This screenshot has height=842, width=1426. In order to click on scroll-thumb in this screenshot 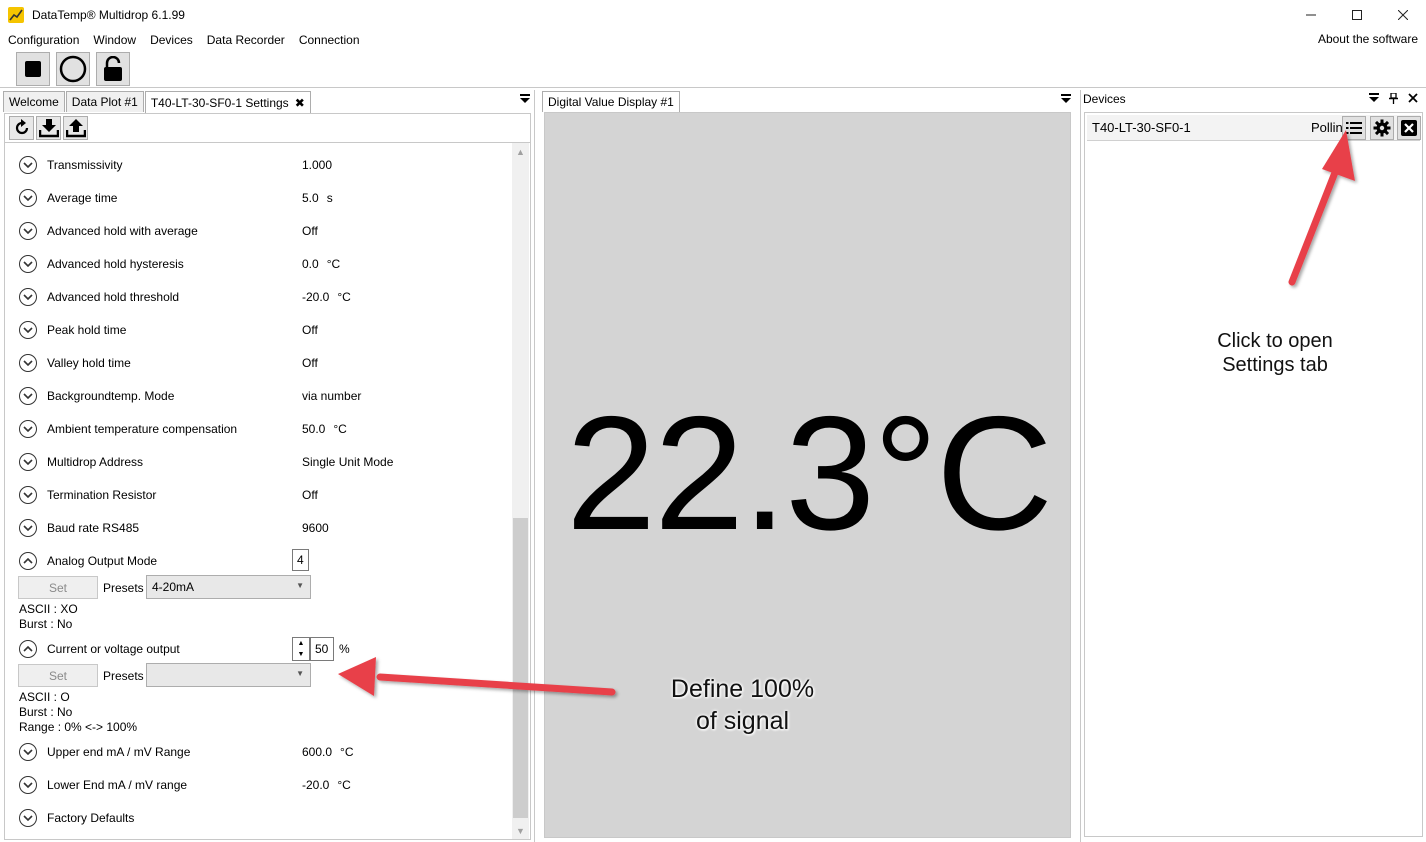, I will do `click(520, 668)`.